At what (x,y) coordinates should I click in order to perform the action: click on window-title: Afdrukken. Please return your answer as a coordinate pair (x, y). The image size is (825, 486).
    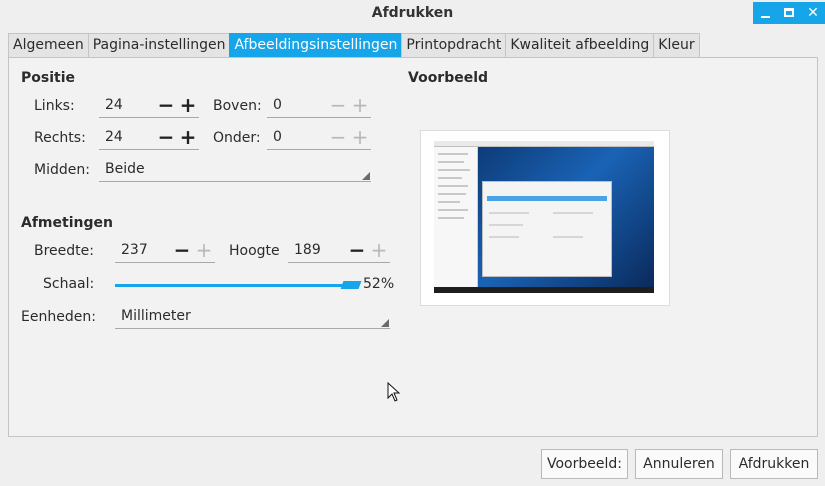
    Looking at the image, I should click on (412, 13).